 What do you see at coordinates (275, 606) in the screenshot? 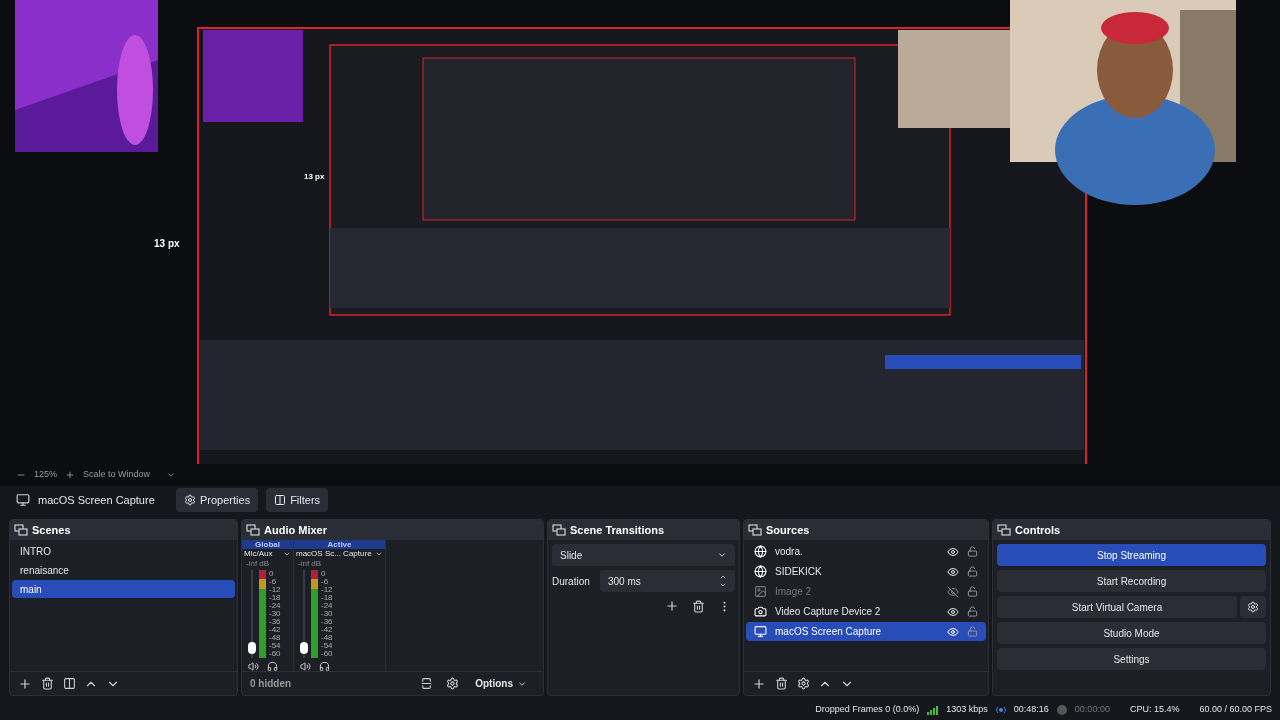
I see `meter-tick: -24` at bounding box center [275, 606].